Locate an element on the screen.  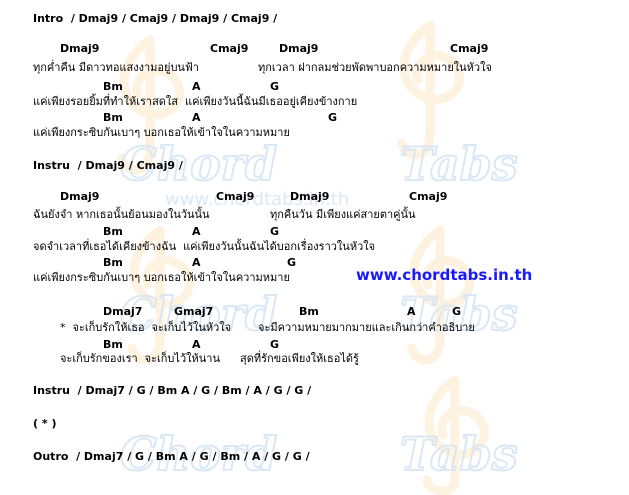
site-url: www.chordtabs.in.th is located at coordinates (444, 275).